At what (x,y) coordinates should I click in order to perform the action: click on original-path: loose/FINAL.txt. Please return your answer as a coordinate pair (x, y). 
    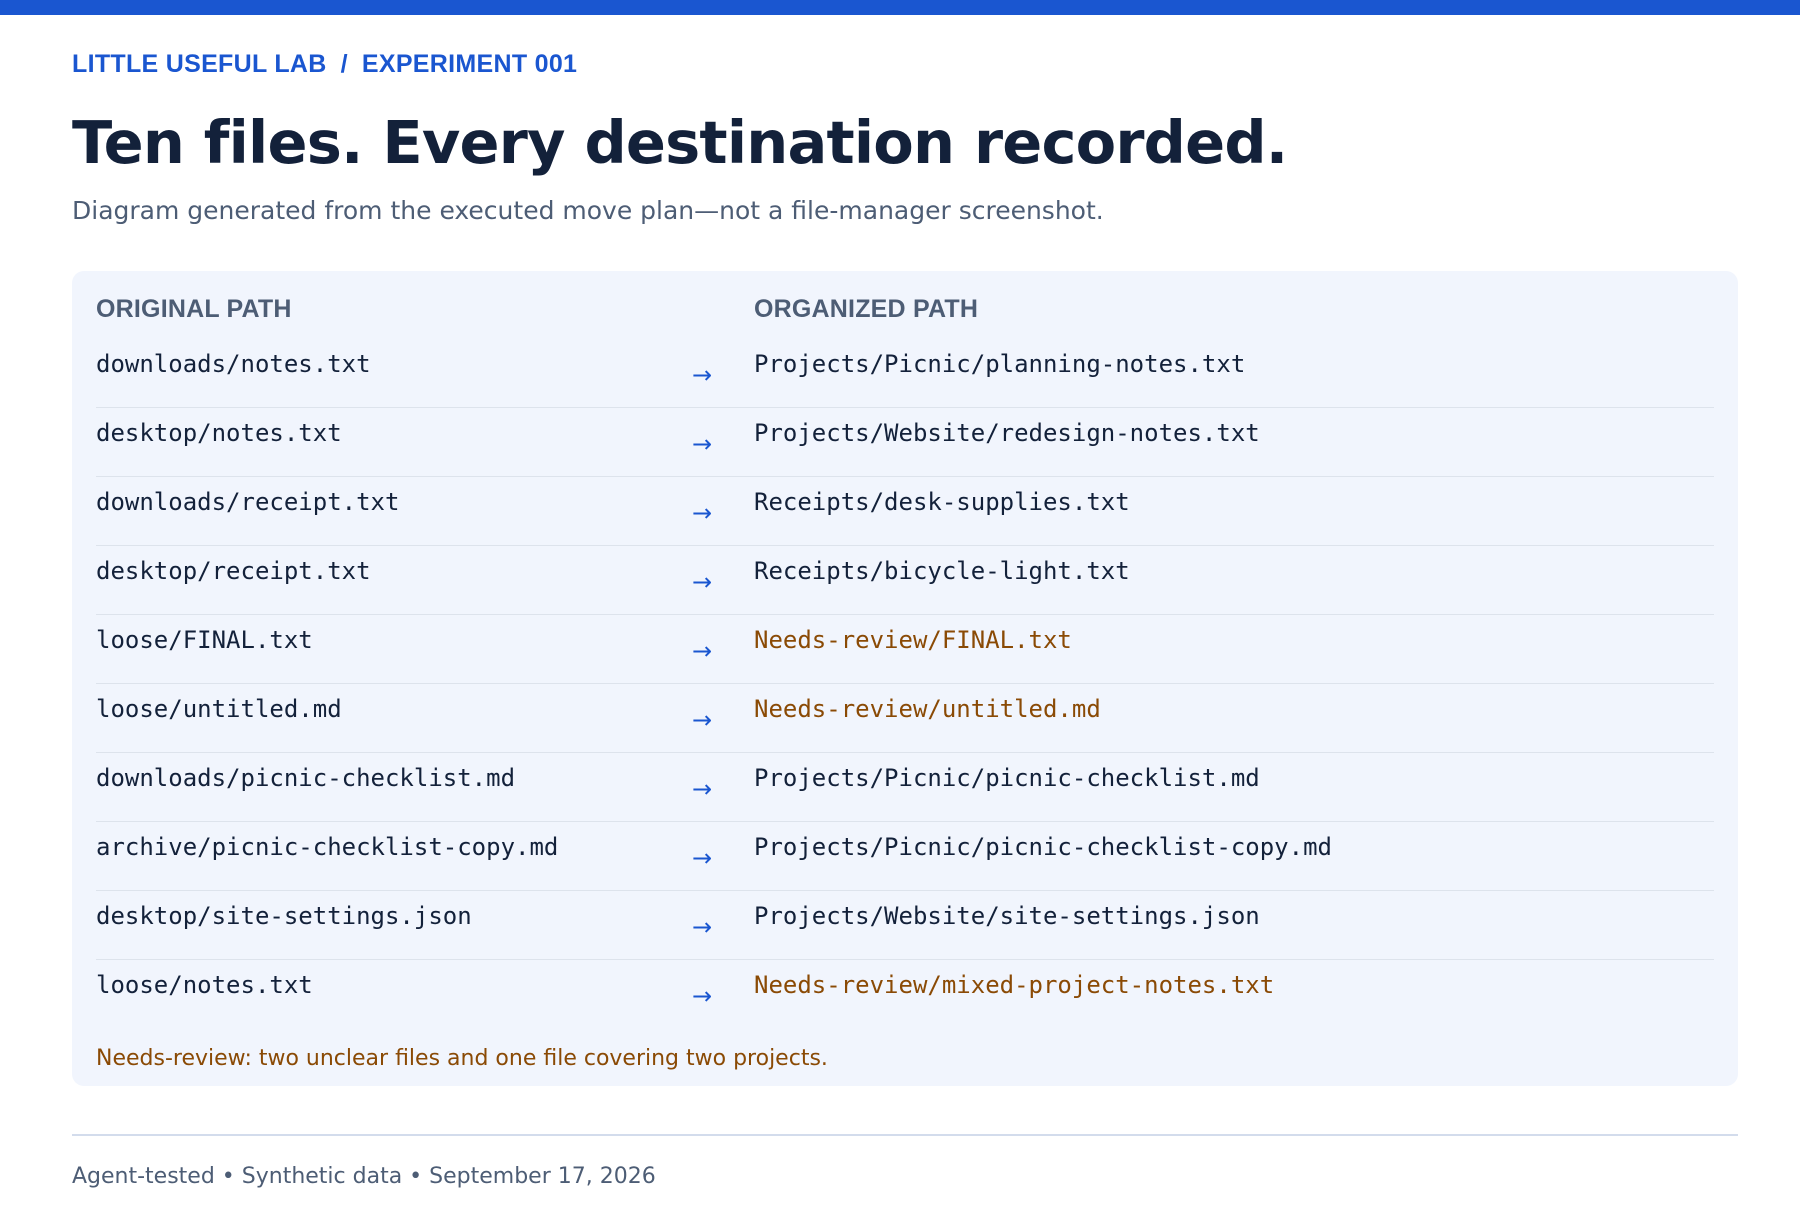
    Looking at the image, I should click on (204, 640).